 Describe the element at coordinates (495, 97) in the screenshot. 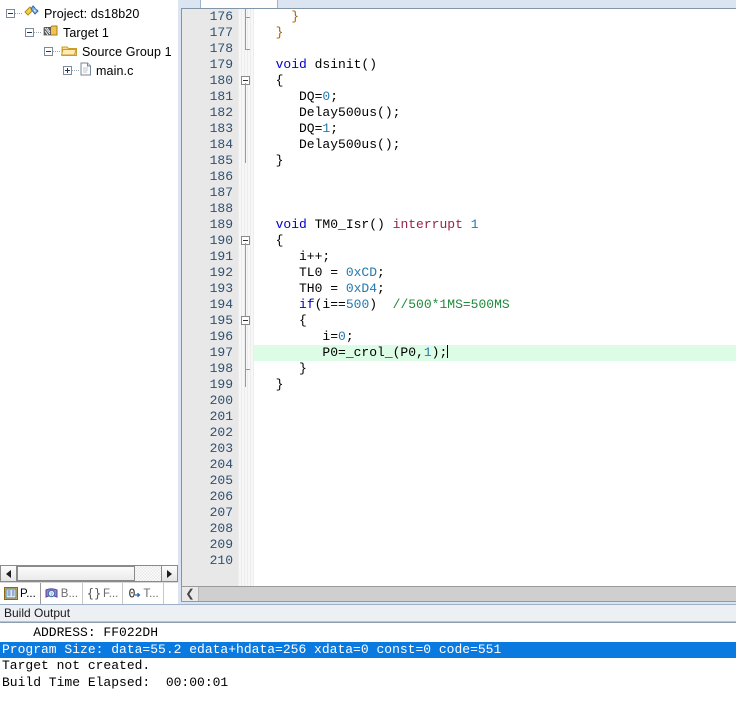

I see `code-line: DQ=0;` at that location.